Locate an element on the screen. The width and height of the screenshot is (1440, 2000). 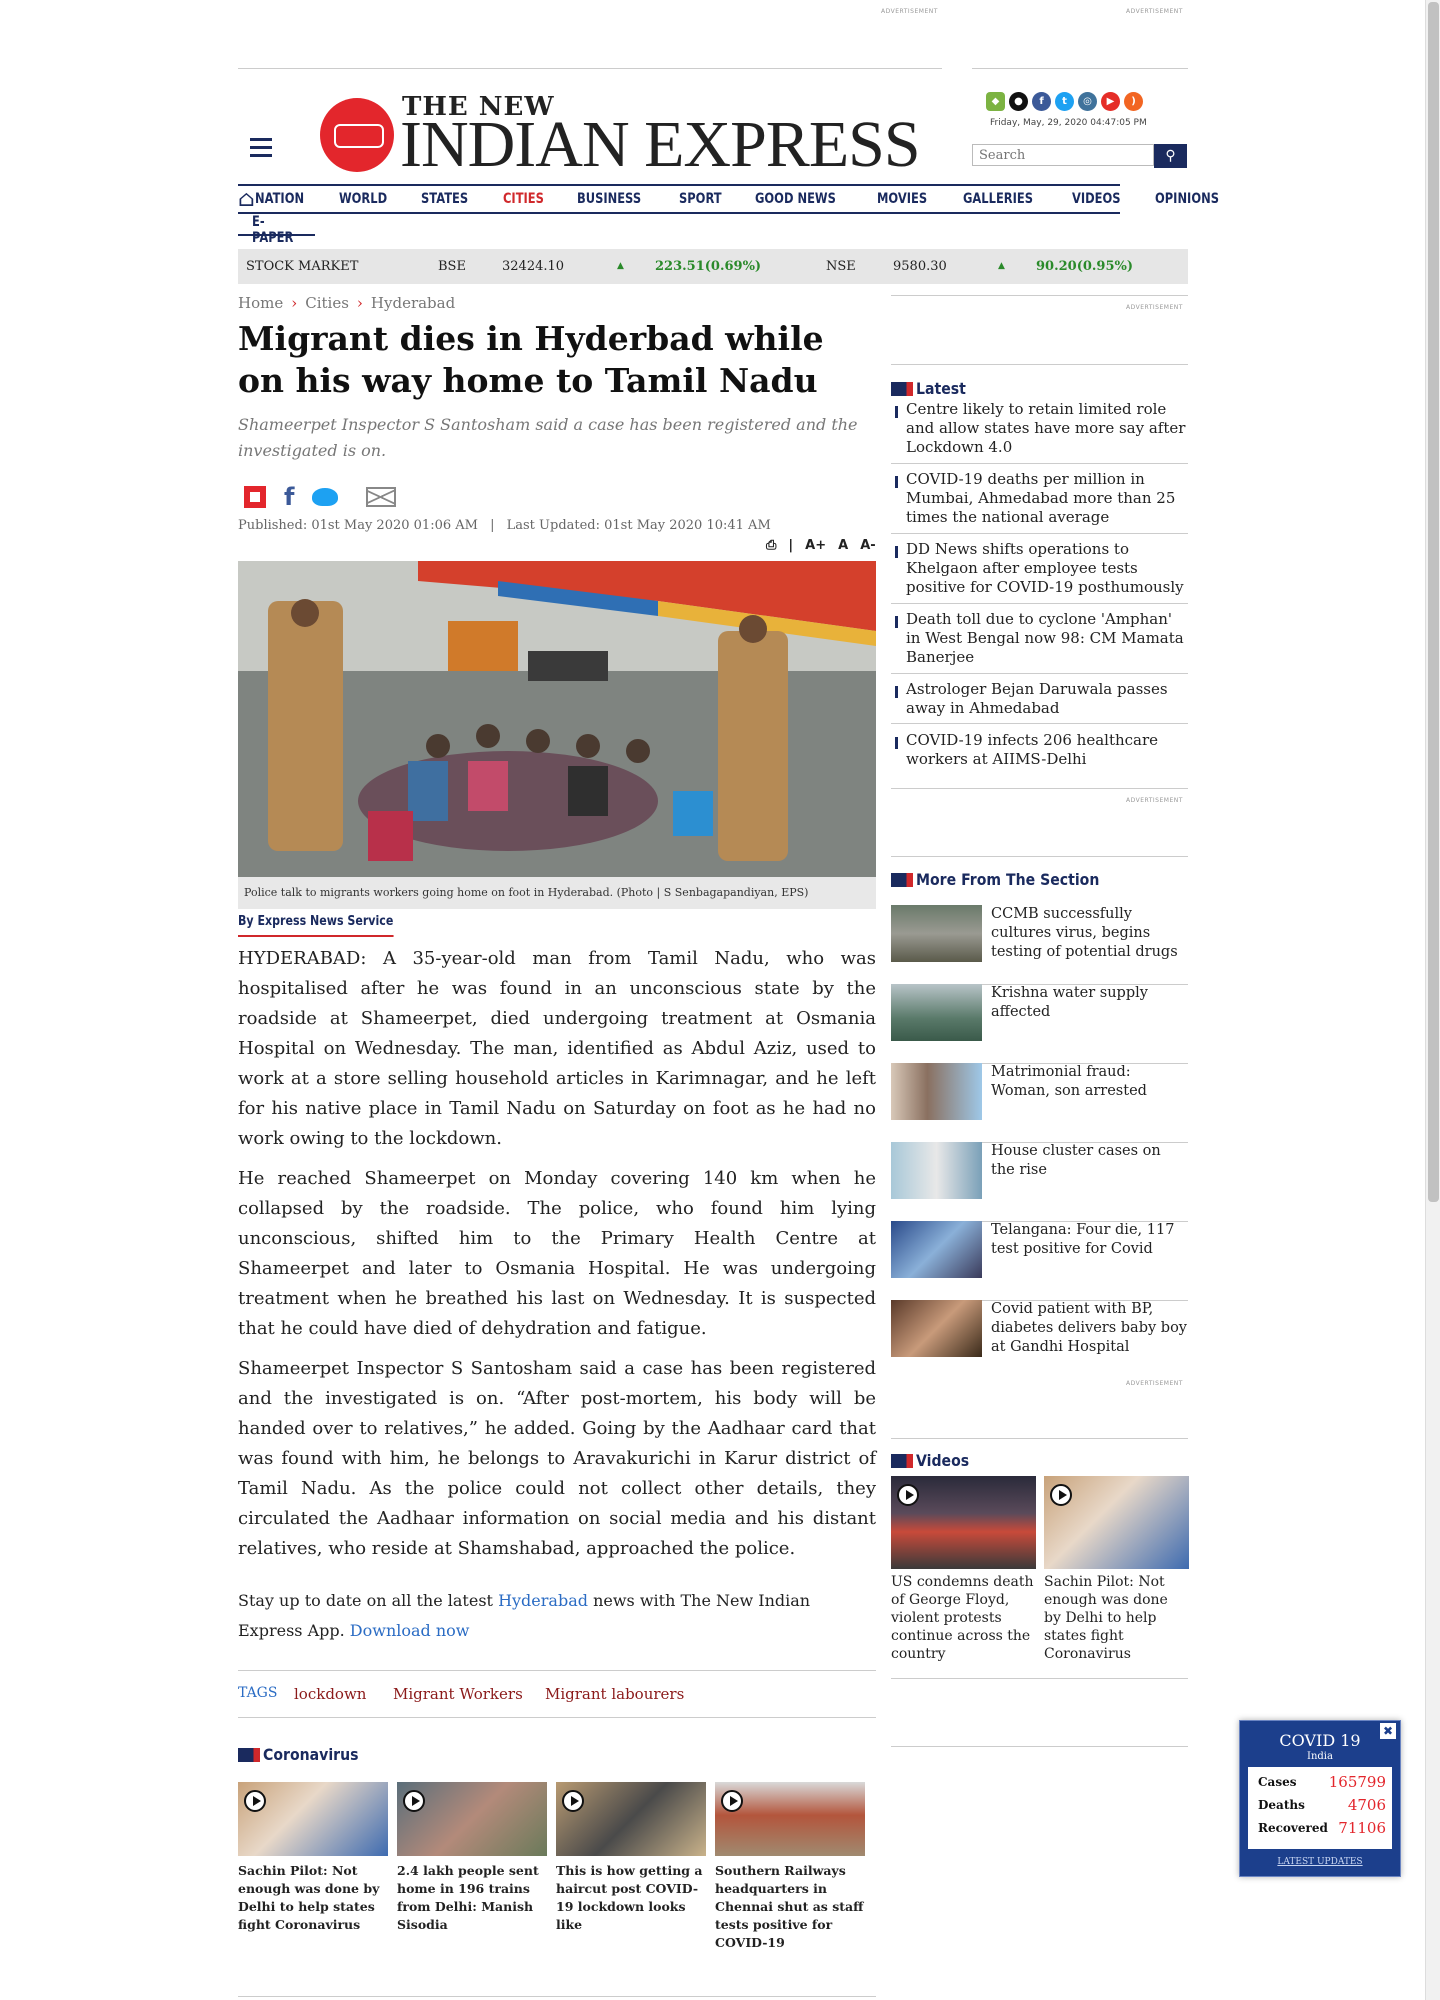
download-link: Download now is located at coordinates (410, 1630).